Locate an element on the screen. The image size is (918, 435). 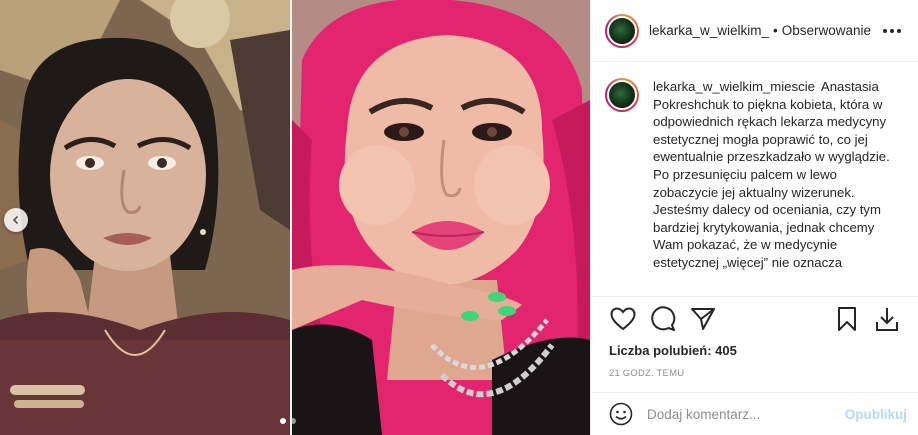
bookmark-icon is located at coordinates (847, 318).